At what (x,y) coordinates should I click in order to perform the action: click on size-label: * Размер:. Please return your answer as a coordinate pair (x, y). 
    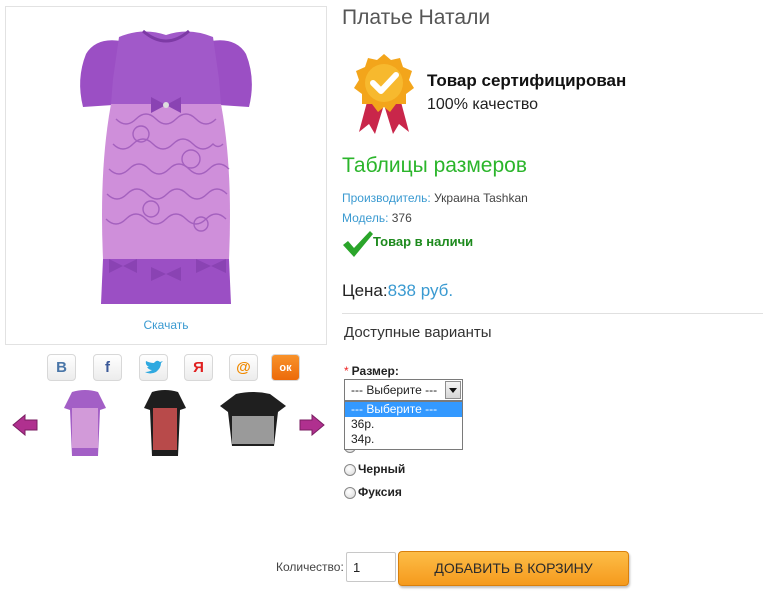
    Looking at the image, I should click on (371, 371).